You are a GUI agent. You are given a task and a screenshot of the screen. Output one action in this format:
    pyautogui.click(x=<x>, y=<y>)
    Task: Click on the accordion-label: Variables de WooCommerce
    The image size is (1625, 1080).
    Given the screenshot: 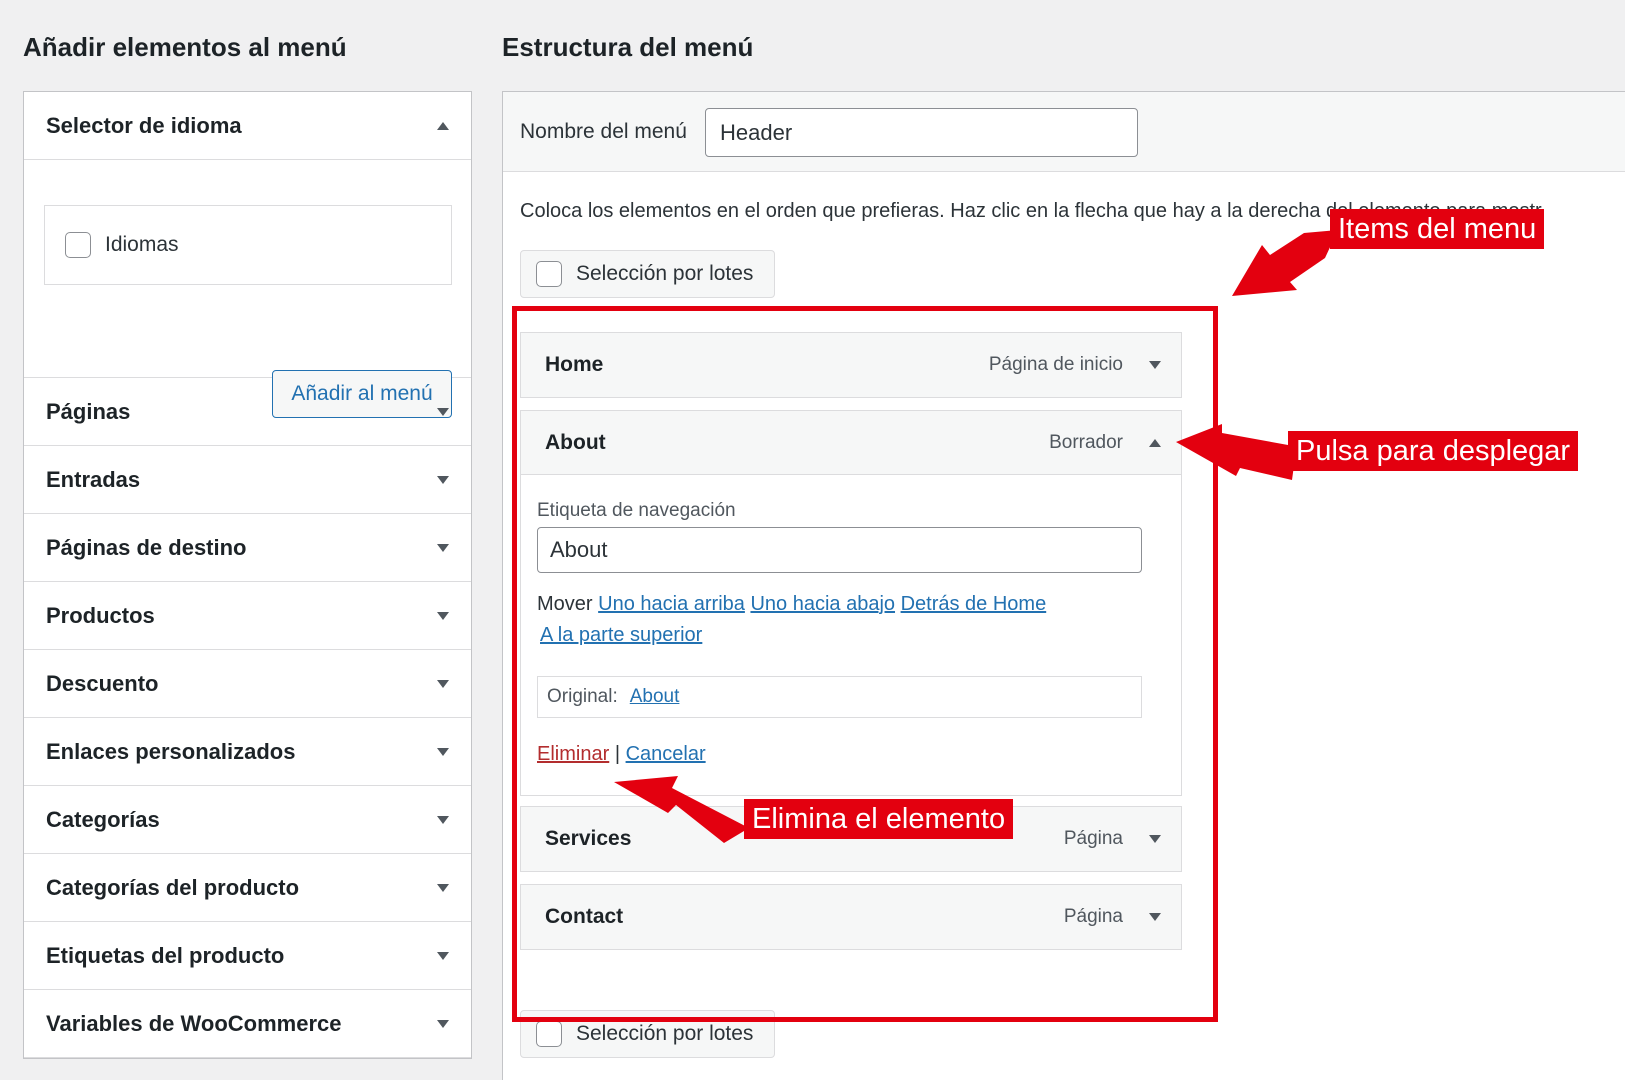 What is the action you would take?
    pyautogui.click(x=194, y=1023)
    